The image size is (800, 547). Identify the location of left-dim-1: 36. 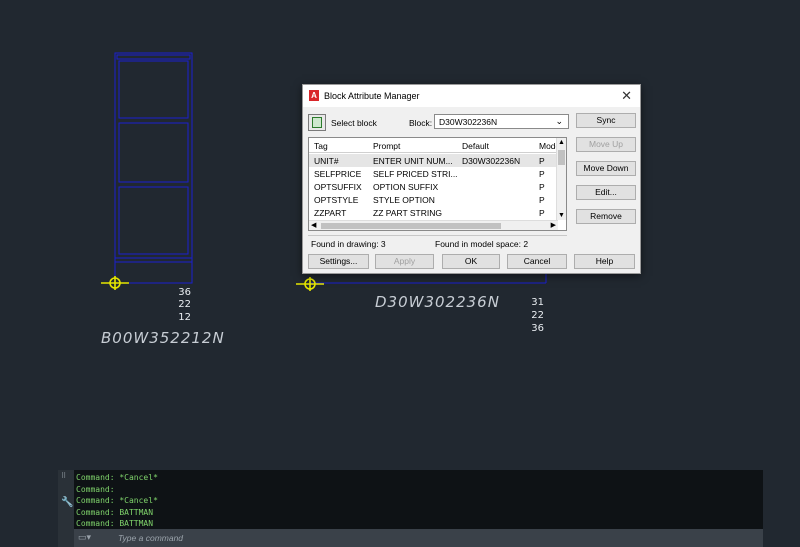
(184, 292).